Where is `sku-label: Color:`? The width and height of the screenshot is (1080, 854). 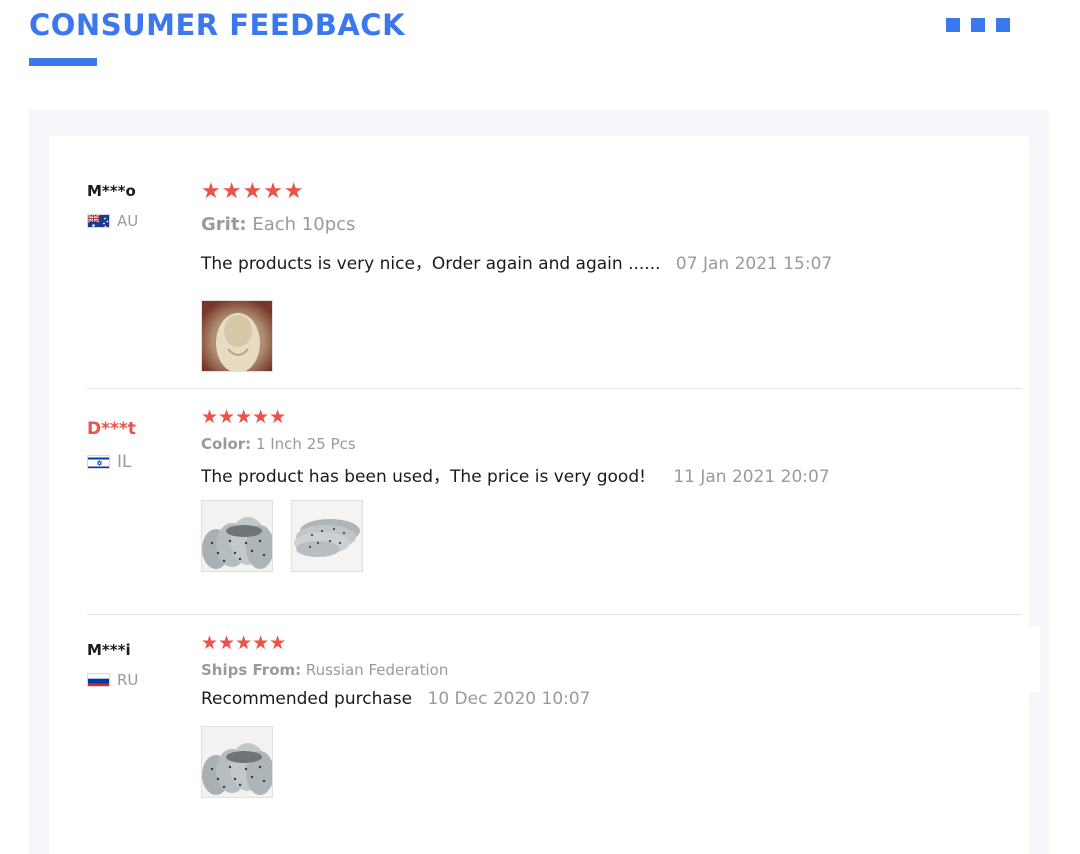 sku-label: Color: is located at coordinates (226, 444).